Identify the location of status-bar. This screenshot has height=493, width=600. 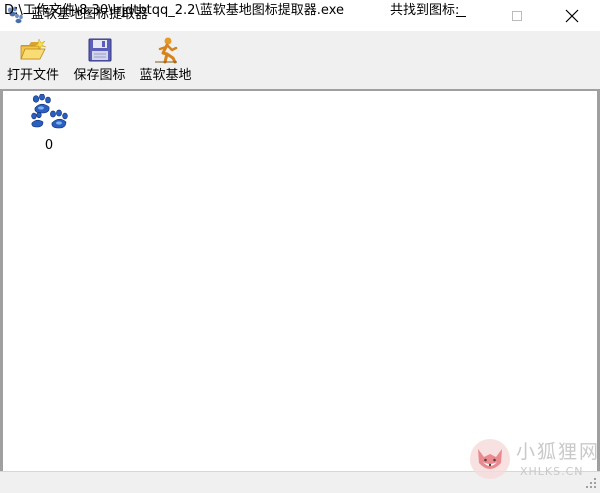
(300, 482).